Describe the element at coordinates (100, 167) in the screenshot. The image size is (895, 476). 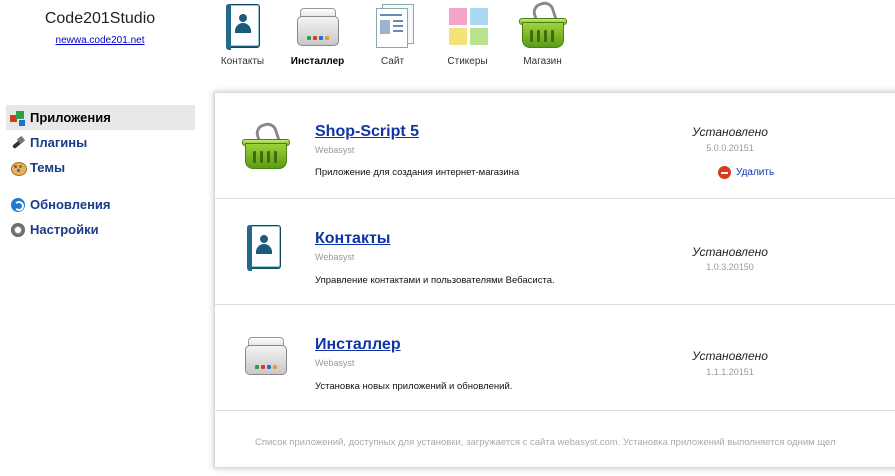
I see `sidebar-item-themes: Темы` at that location.